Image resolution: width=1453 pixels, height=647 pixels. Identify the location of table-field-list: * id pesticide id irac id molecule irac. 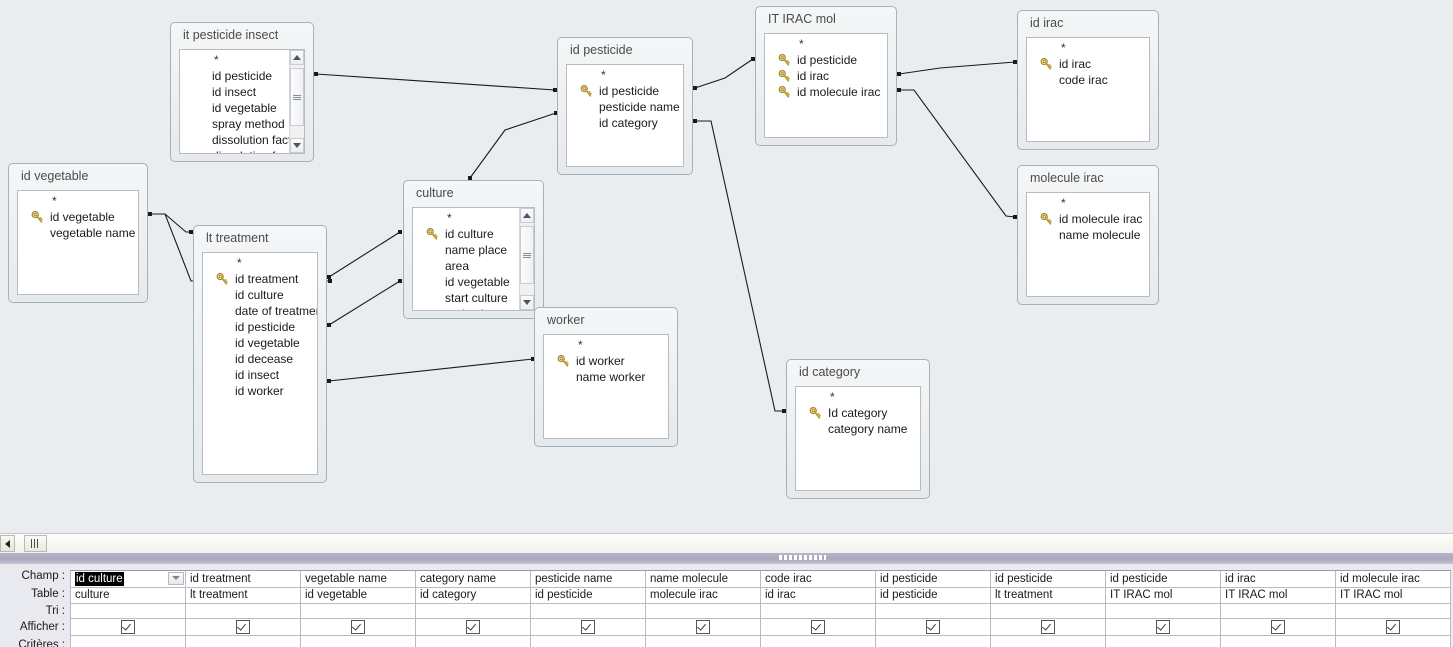
(826, 85).